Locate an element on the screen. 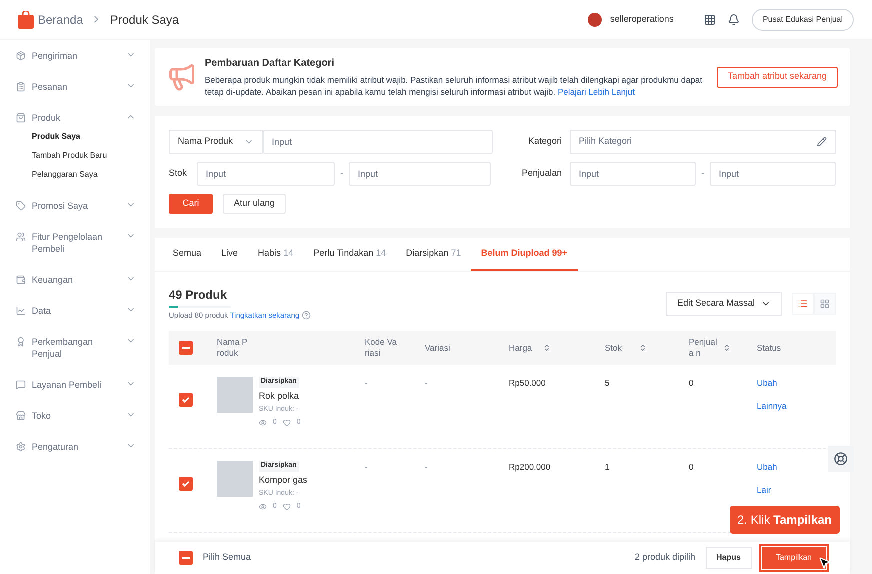 The image size is (872, 574). category-field: Pilih Kategori is located at coordinates (703, 142).